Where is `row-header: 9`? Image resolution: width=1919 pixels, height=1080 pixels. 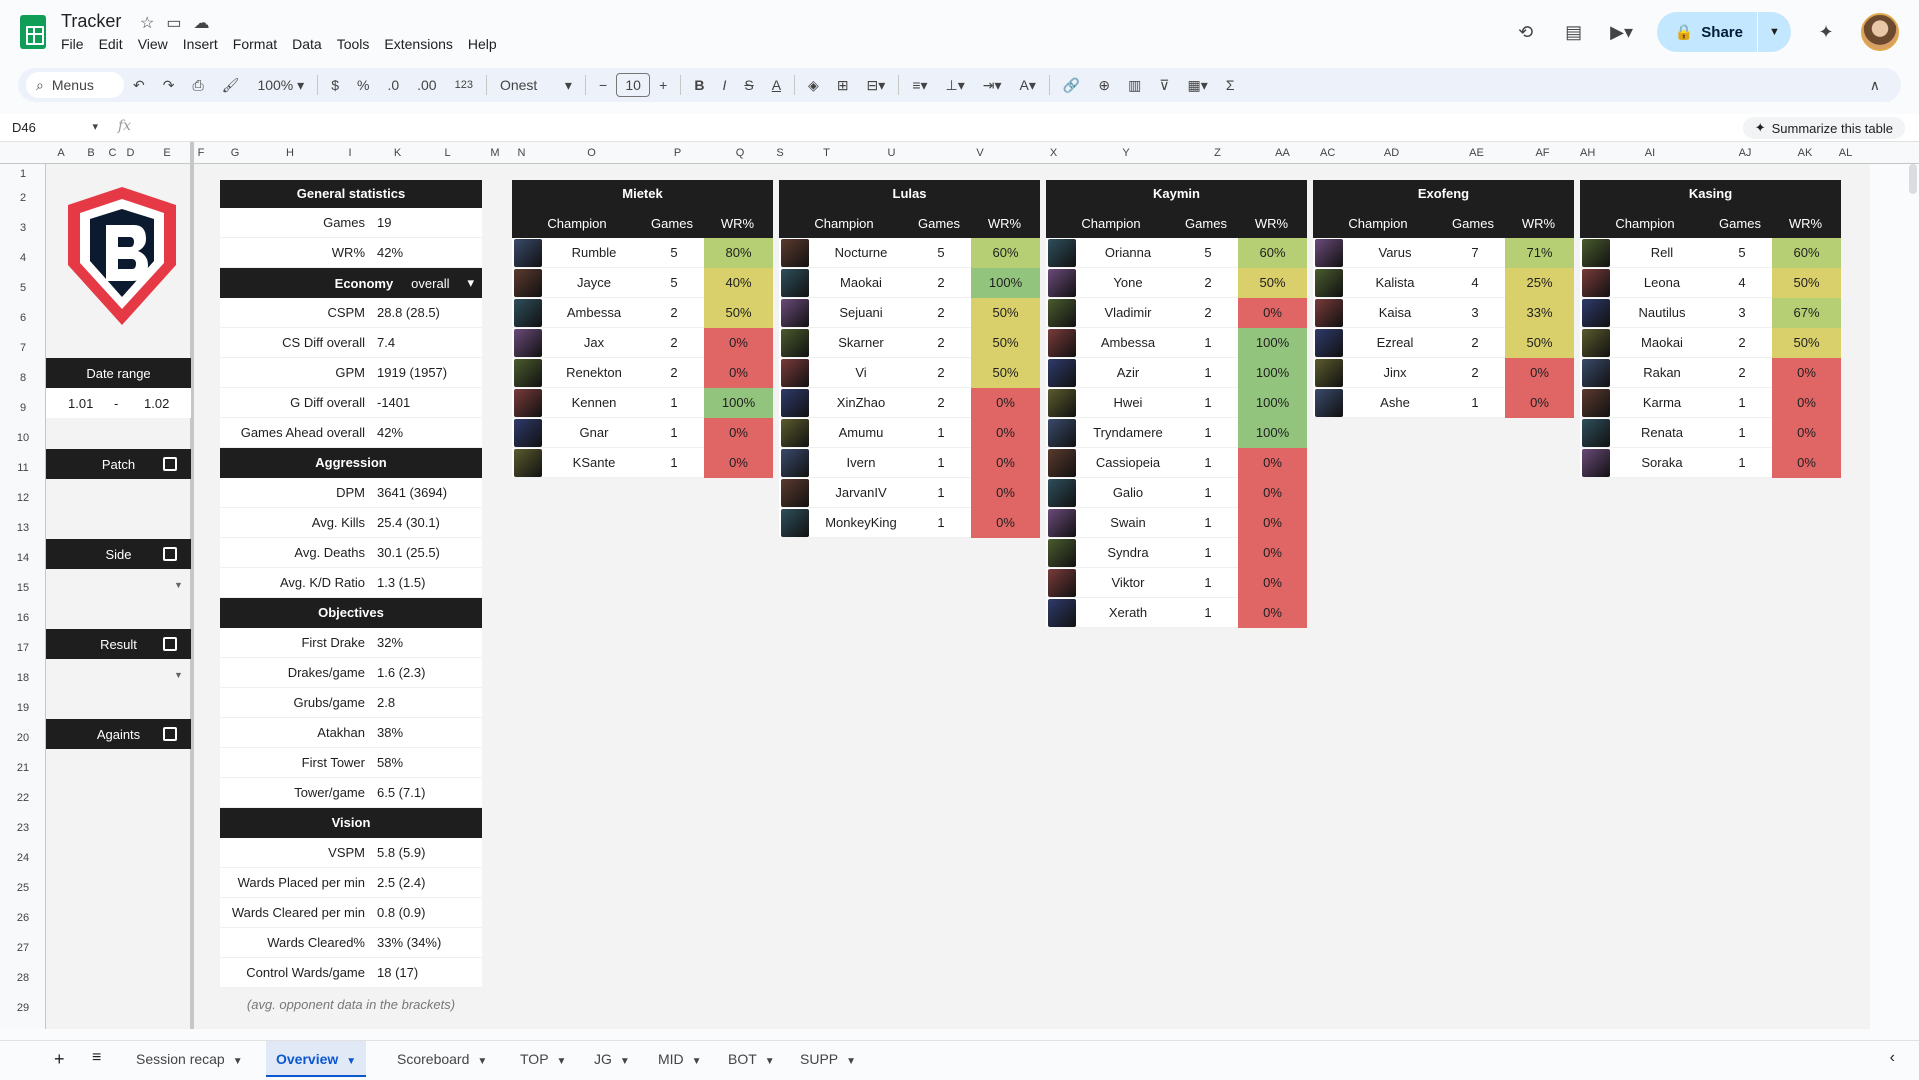 row-header: 9 is located at coordinates (23, 408).